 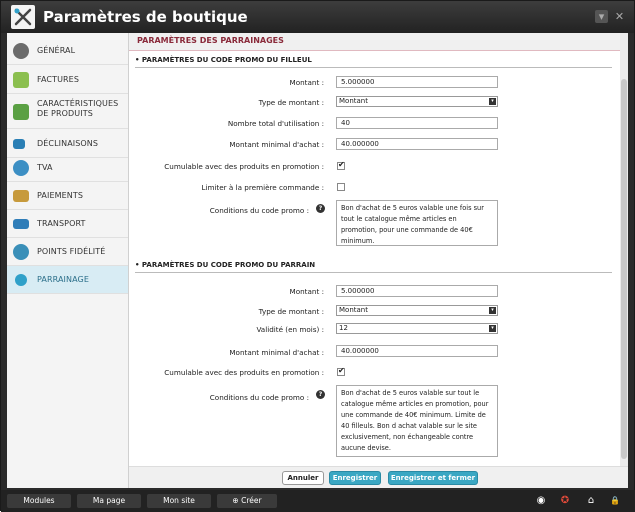 What do you see at coordinates (341, 187) in the screenshot?
I see `filleul-first-order-checkbox` at bounding box center [341, 187].